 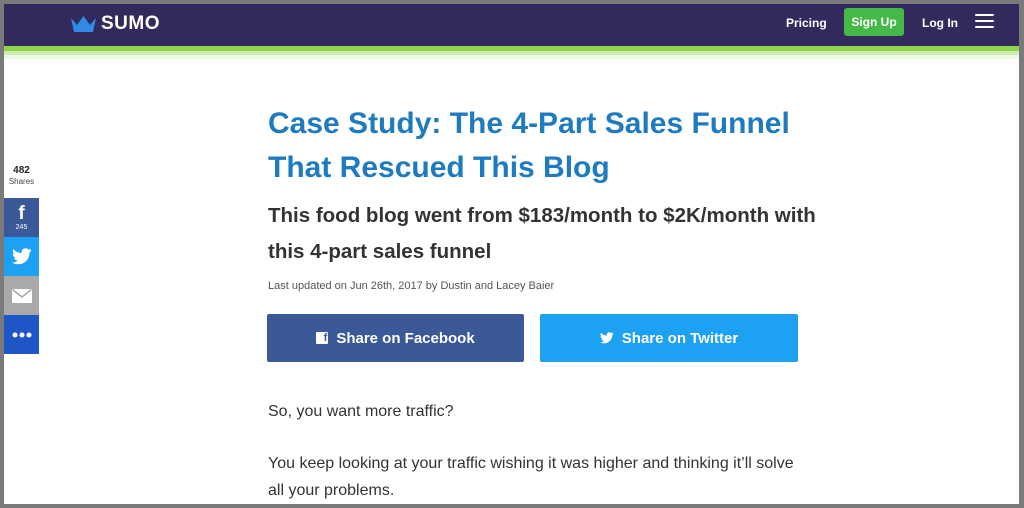 I want to click on nav-pricing-link: Pricing, so click(x=806, y=23).